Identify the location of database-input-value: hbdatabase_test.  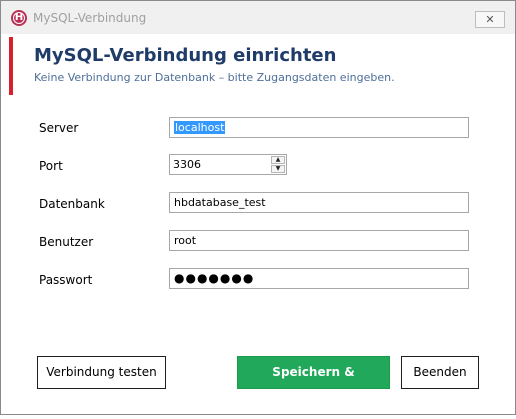
(220, 202).